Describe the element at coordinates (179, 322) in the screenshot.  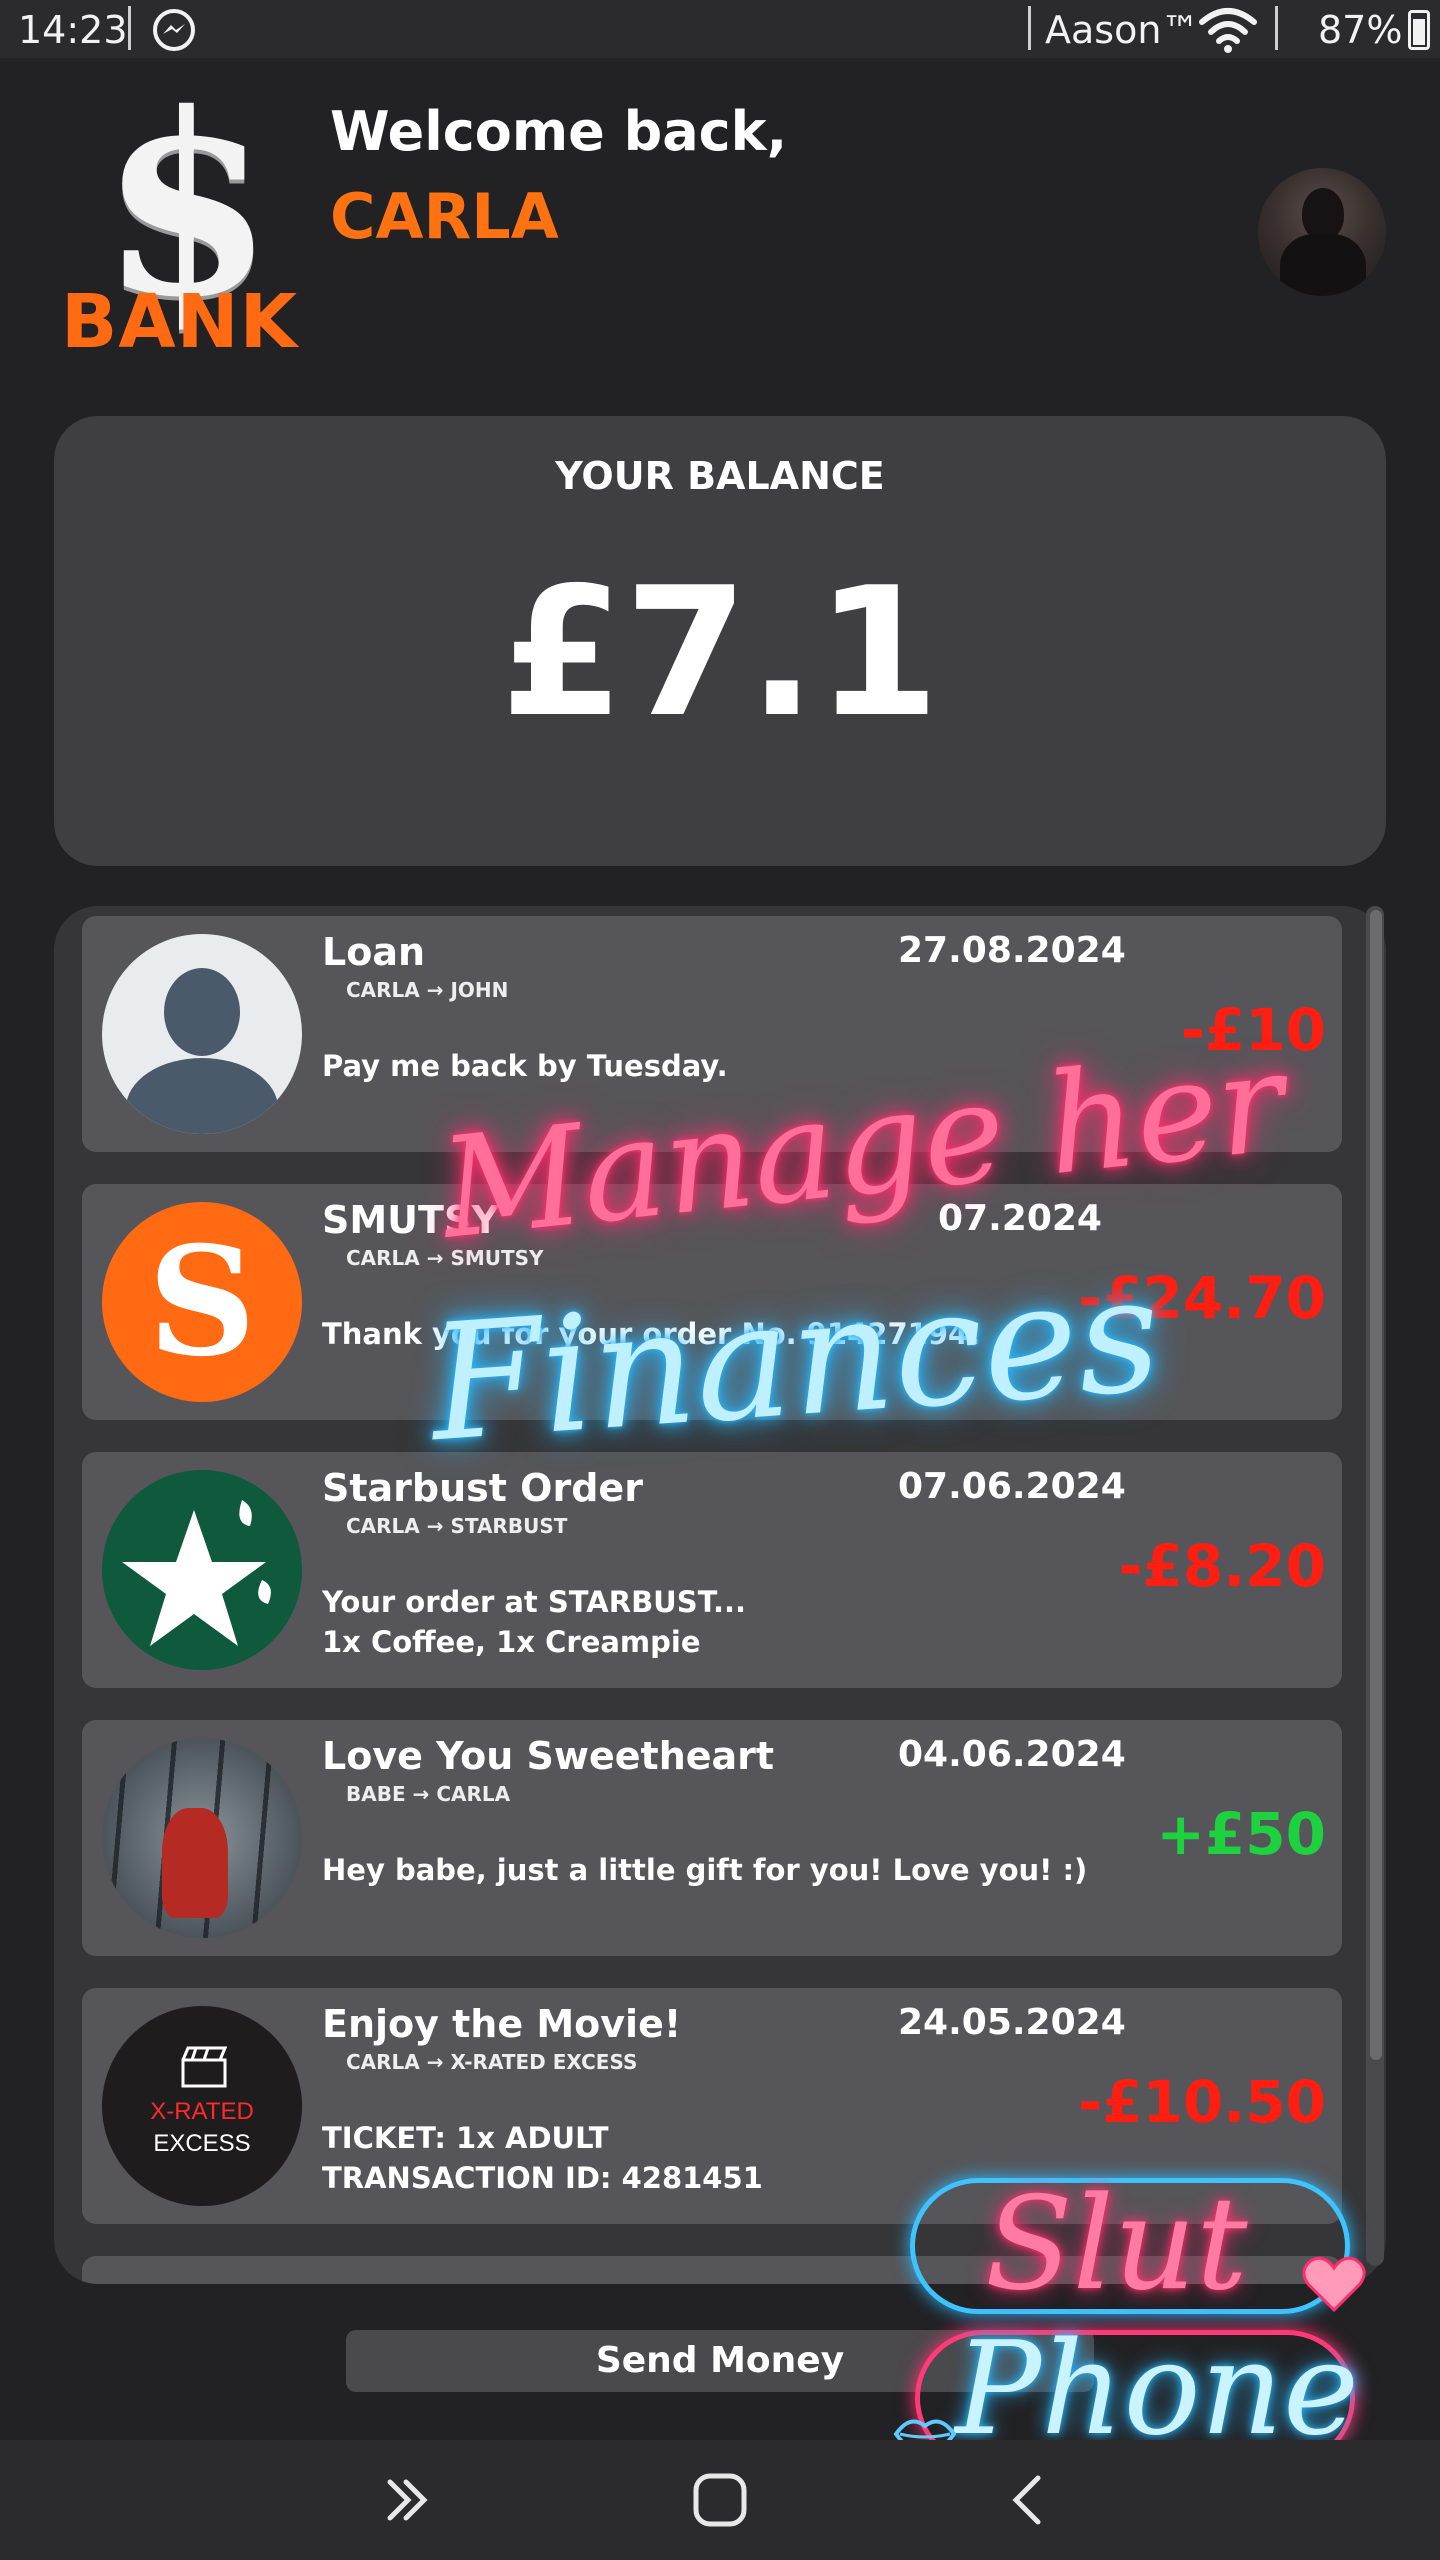
I see `bank-logo-text: BANK` at that location.